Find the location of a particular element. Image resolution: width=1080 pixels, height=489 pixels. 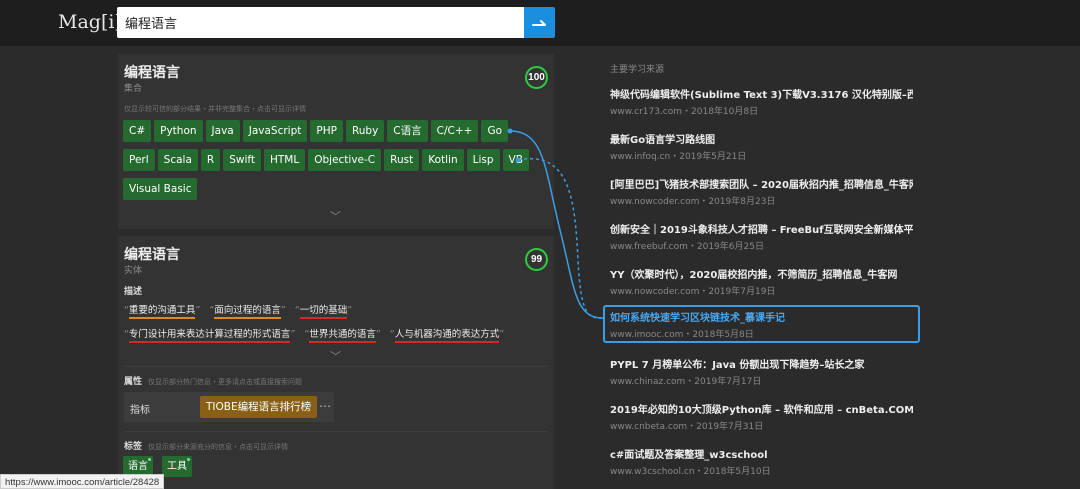

logo: Mag[i] is located at coordinates (90, 22).